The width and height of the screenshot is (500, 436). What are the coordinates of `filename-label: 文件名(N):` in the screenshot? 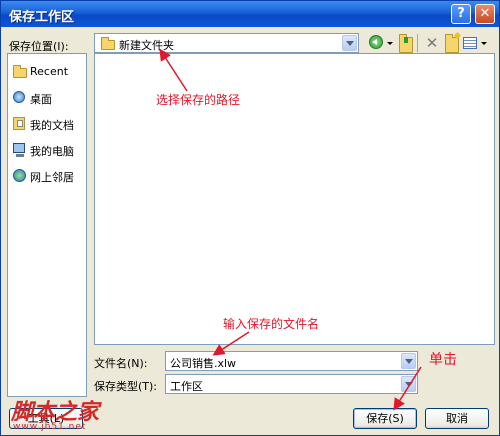 It's located at (121, 363).